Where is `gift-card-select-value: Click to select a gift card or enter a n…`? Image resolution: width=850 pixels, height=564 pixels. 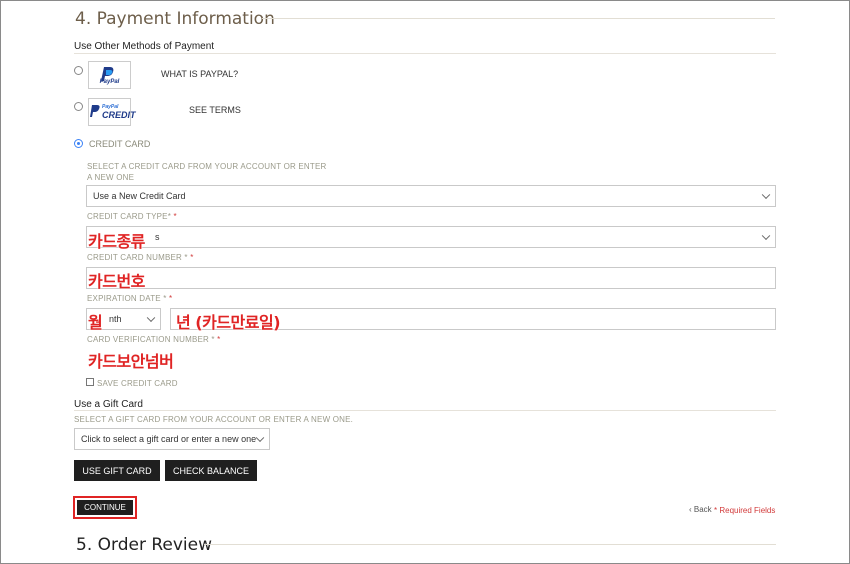
gift-card-select-value: Click to select a gift card or enter a n… is located at coordinates (169, 439).